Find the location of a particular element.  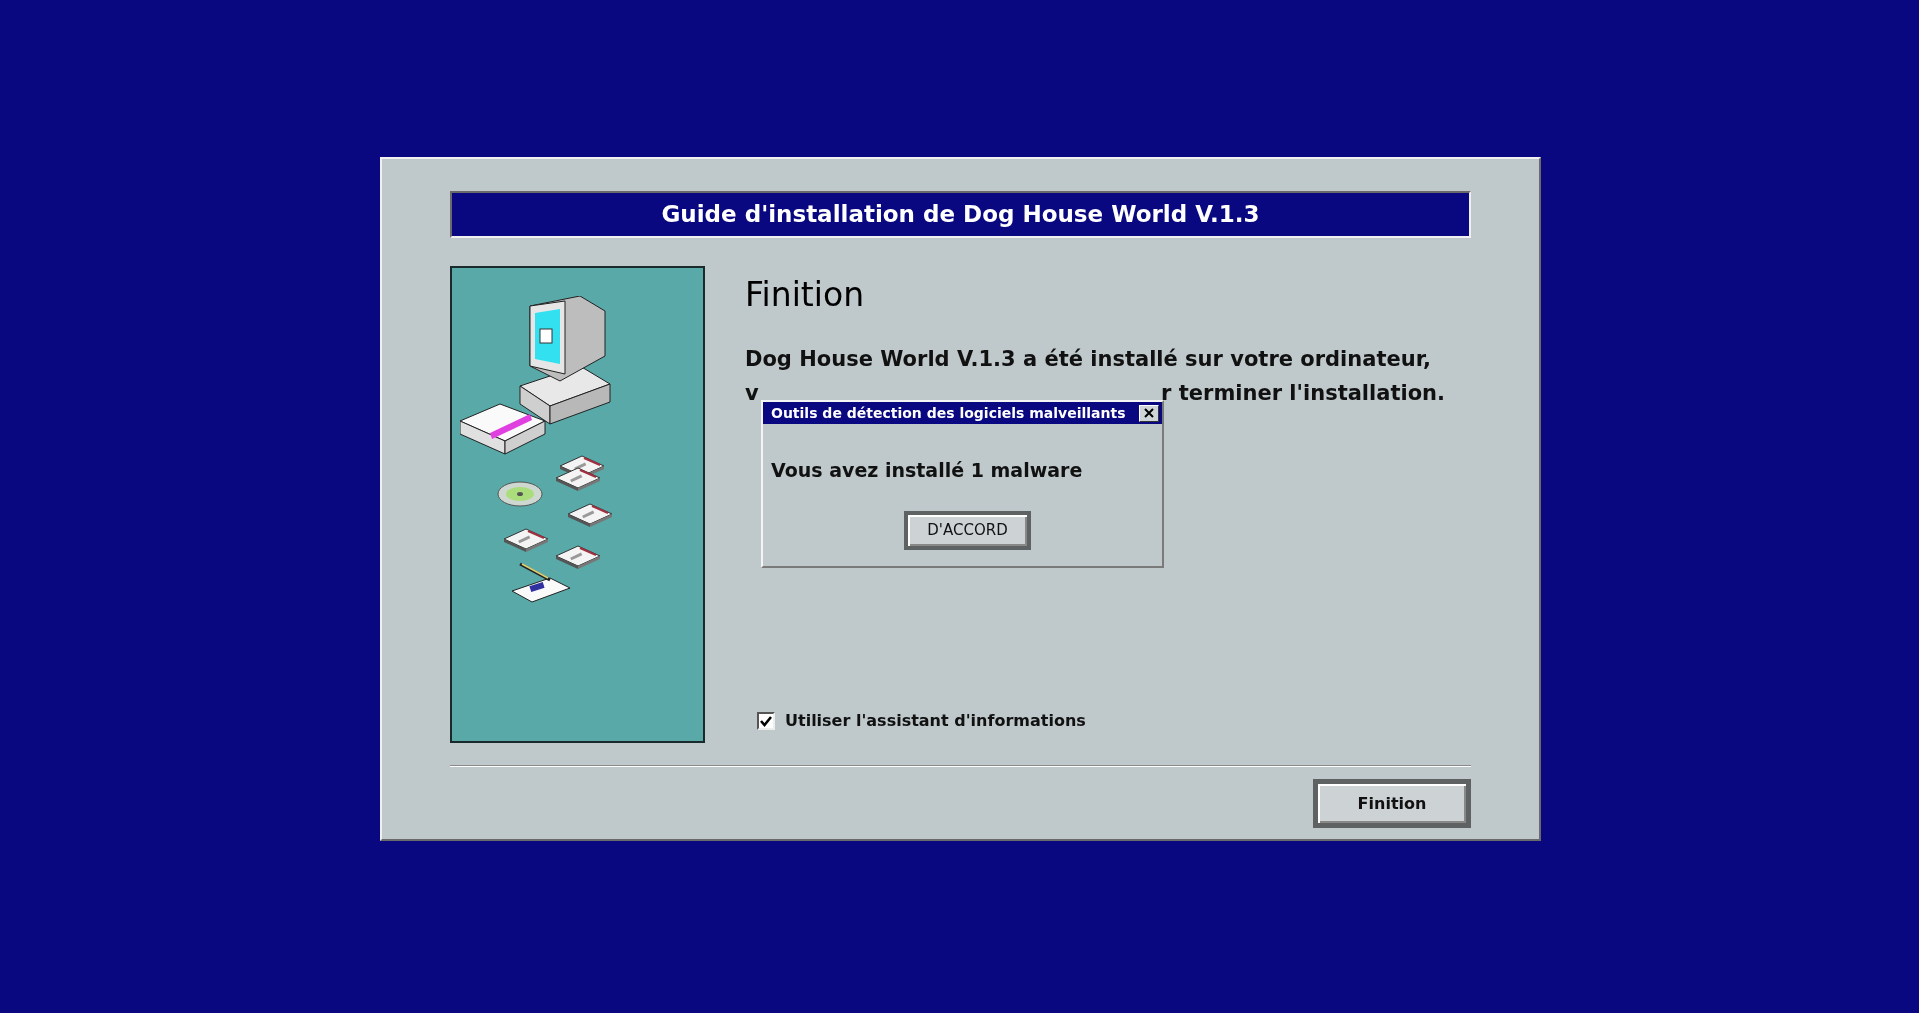

checkmark-icon is located at coordinates (766, 721).